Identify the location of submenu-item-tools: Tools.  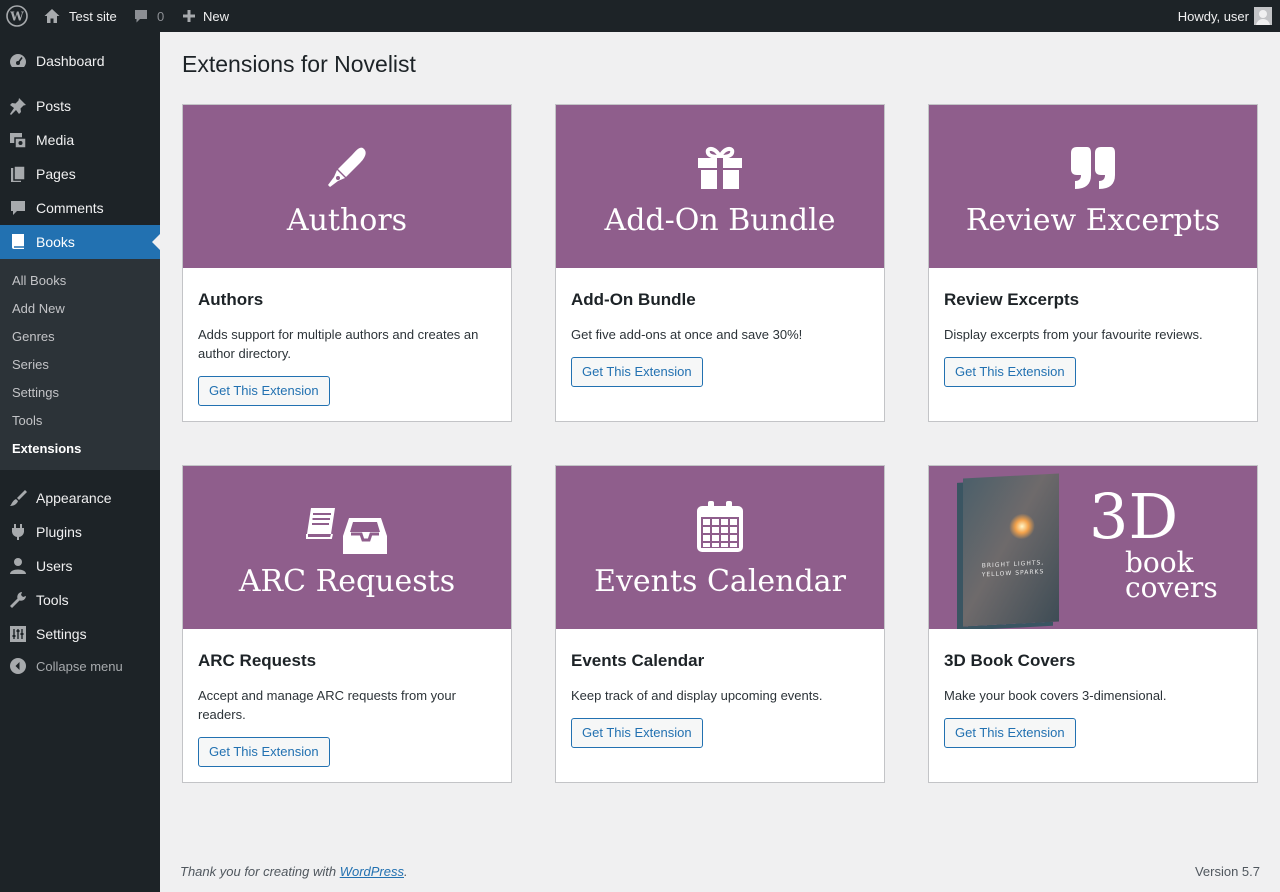
(27, 420).